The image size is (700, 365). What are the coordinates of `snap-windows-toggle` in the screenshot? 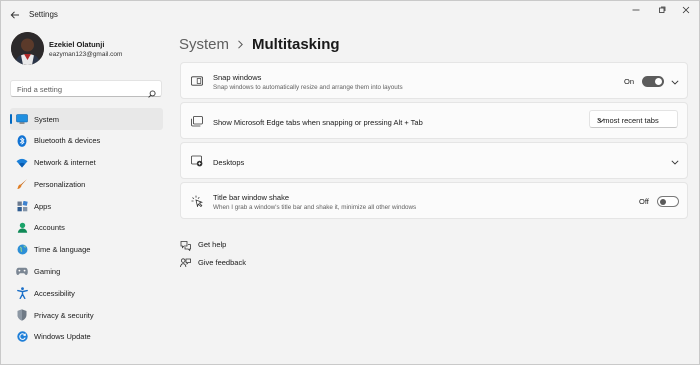 It's located at (653, 81).